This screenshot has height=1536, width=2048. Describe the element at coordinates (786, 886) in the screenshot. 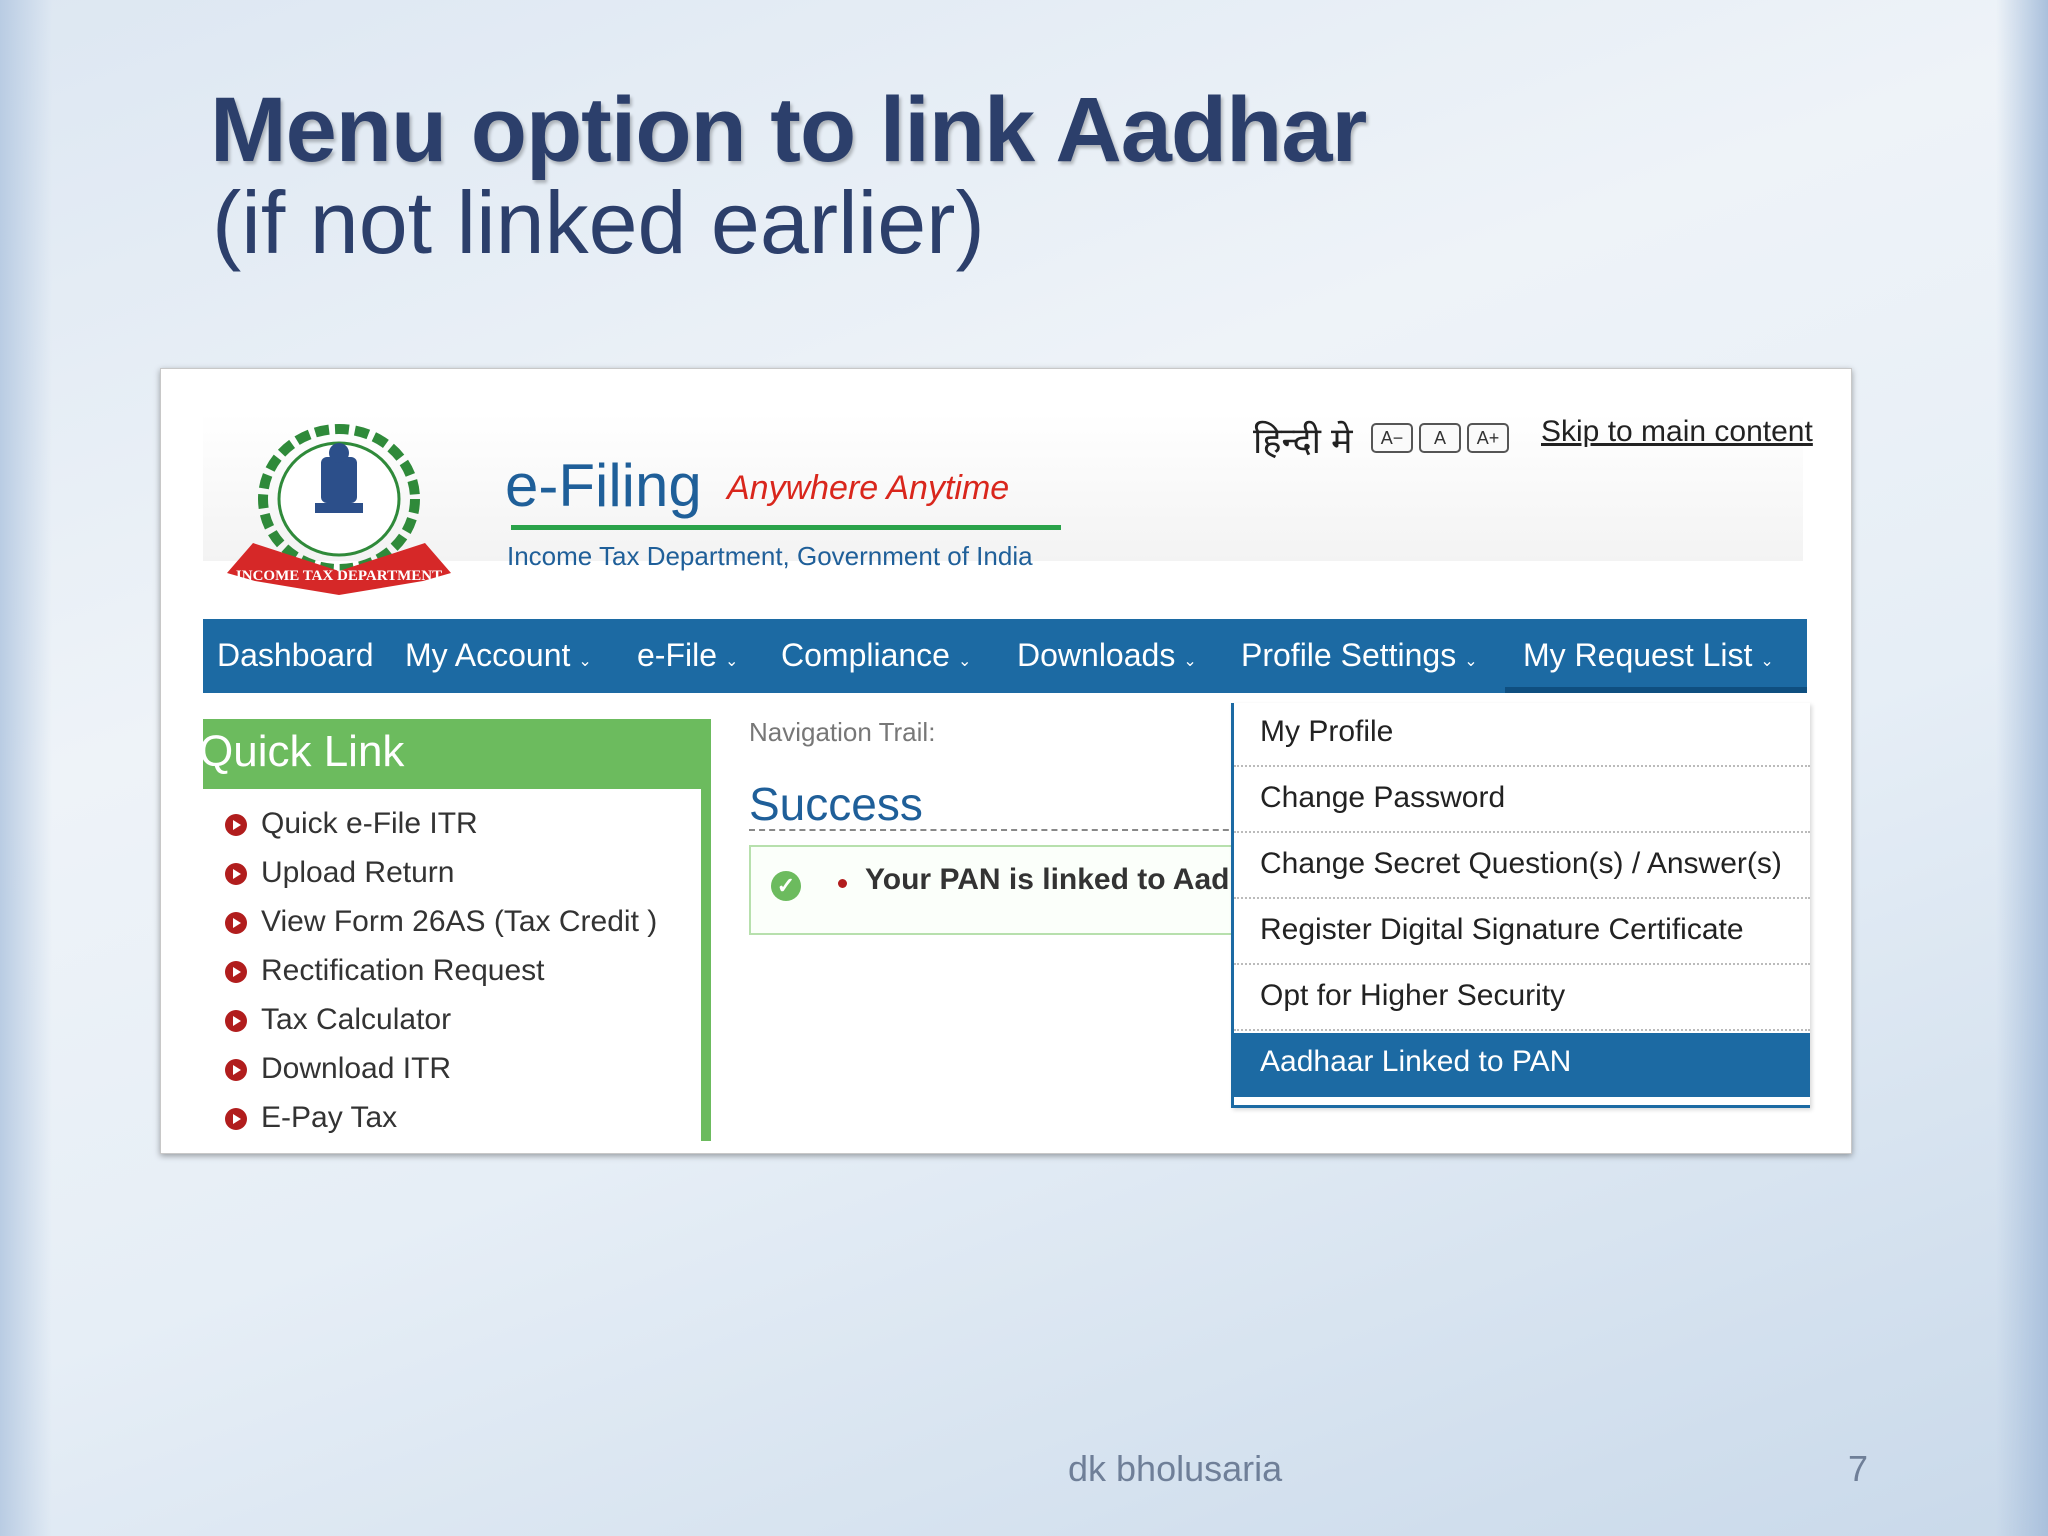

I see `check-circle-icon: ✓` at that location.